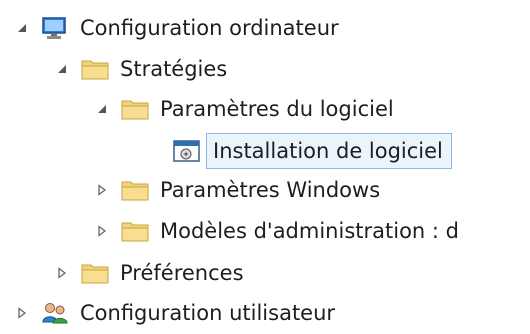 This screenshot has width=530, height=334. I want to click on tree-node-label: Stratégies, so click(174, 69).